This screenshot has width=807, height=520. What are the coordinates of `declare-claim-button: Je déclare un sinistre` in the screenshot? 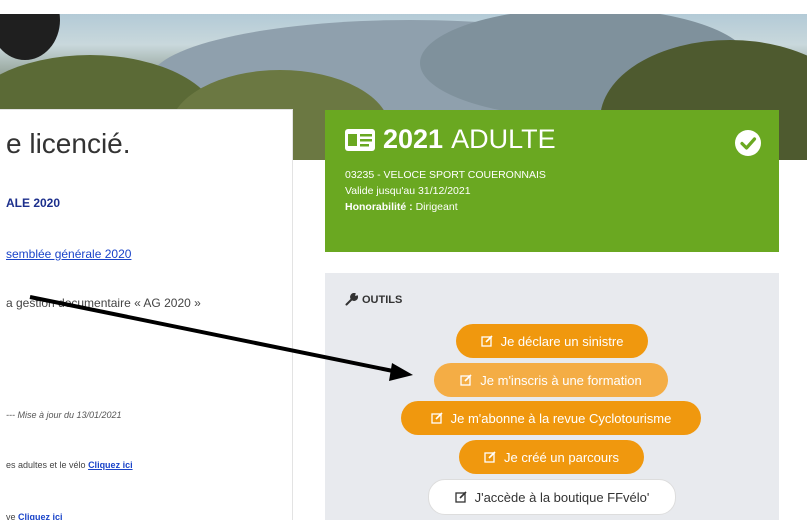 It's located at (552, 341).